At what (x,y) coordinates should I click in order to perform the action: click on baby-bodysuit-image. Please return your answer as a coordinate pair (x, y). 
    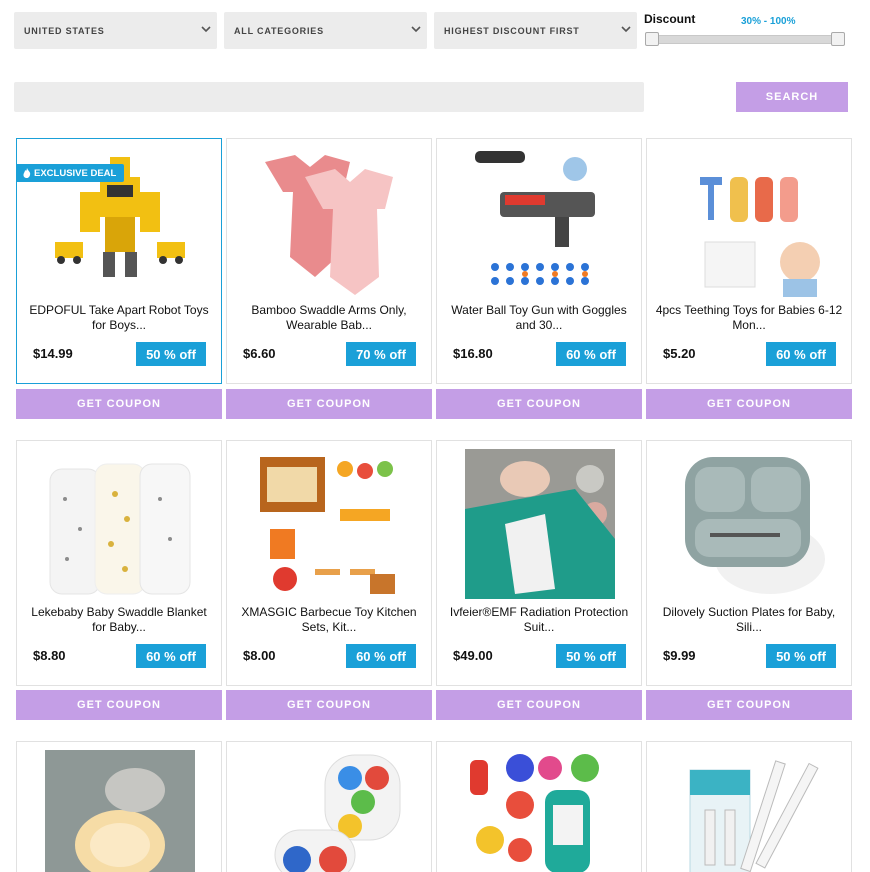
    Looking at the image, I should click on (330, 222).